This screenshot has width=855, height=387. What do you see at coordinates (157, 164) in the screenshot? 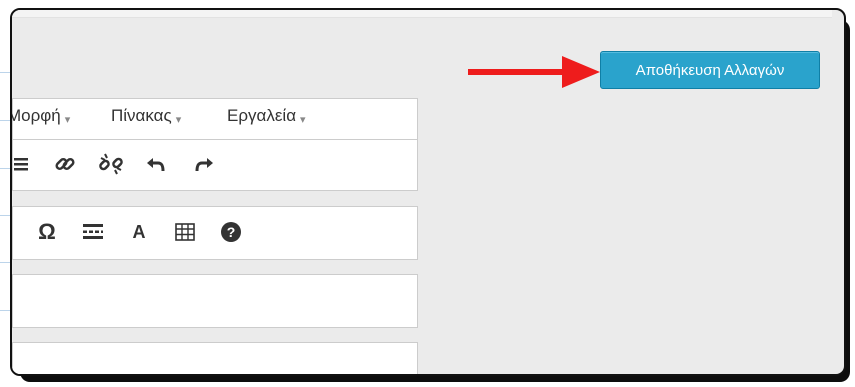
I see `undo-icon` at bounding box center [157, 164].